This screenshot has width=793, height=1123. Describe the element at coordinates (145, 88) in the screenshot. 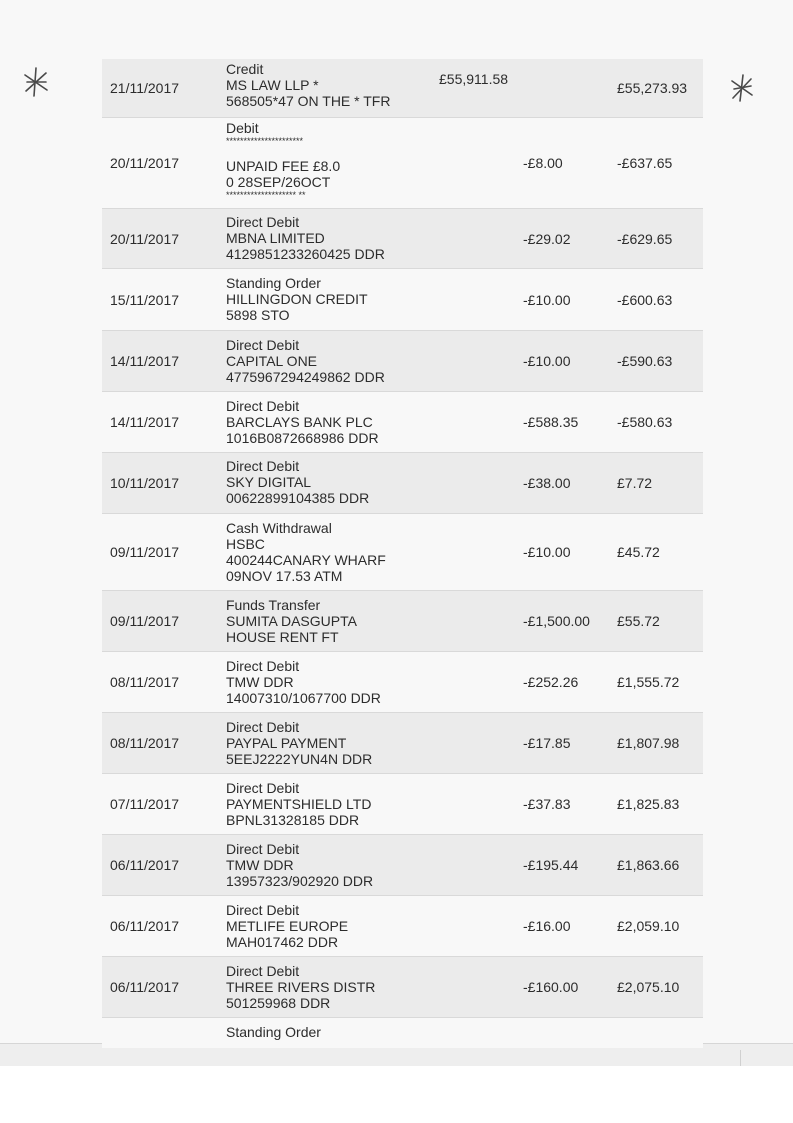

I see `transaction-date: 21/11/2017` at that location.